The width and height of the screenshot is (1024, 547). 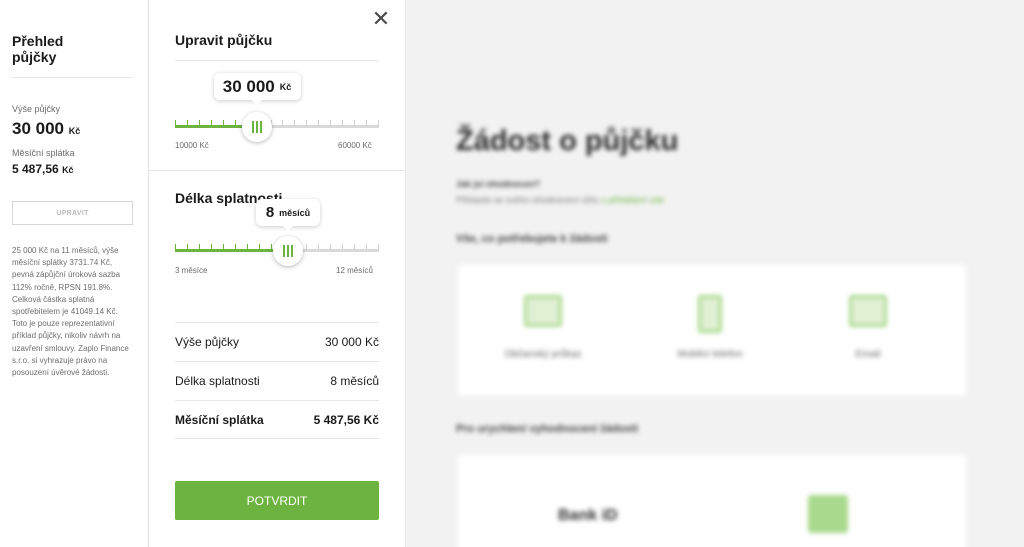 What do you see at coordinates (532, 239) in the screenshot?
I see `bg-section-required: Vše, co potřebujete k žádosti` at bounding box center [532, 239].